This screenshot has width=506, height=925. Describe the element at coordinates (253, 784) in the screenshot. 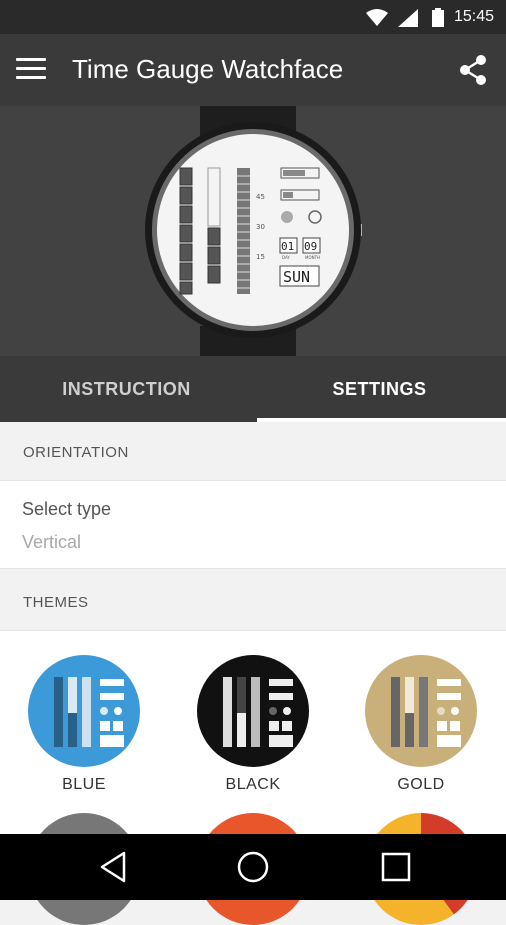

I see `theme-name: BLACK` at that location.